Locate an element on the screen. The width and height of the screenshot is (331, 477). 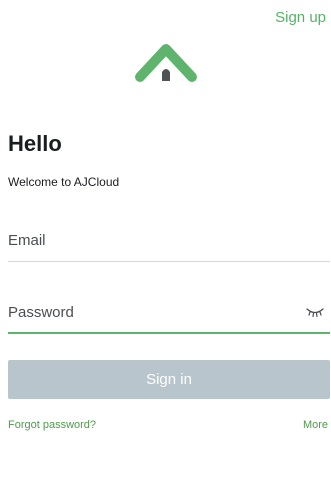
email-field is located at coordinates (169, 244).